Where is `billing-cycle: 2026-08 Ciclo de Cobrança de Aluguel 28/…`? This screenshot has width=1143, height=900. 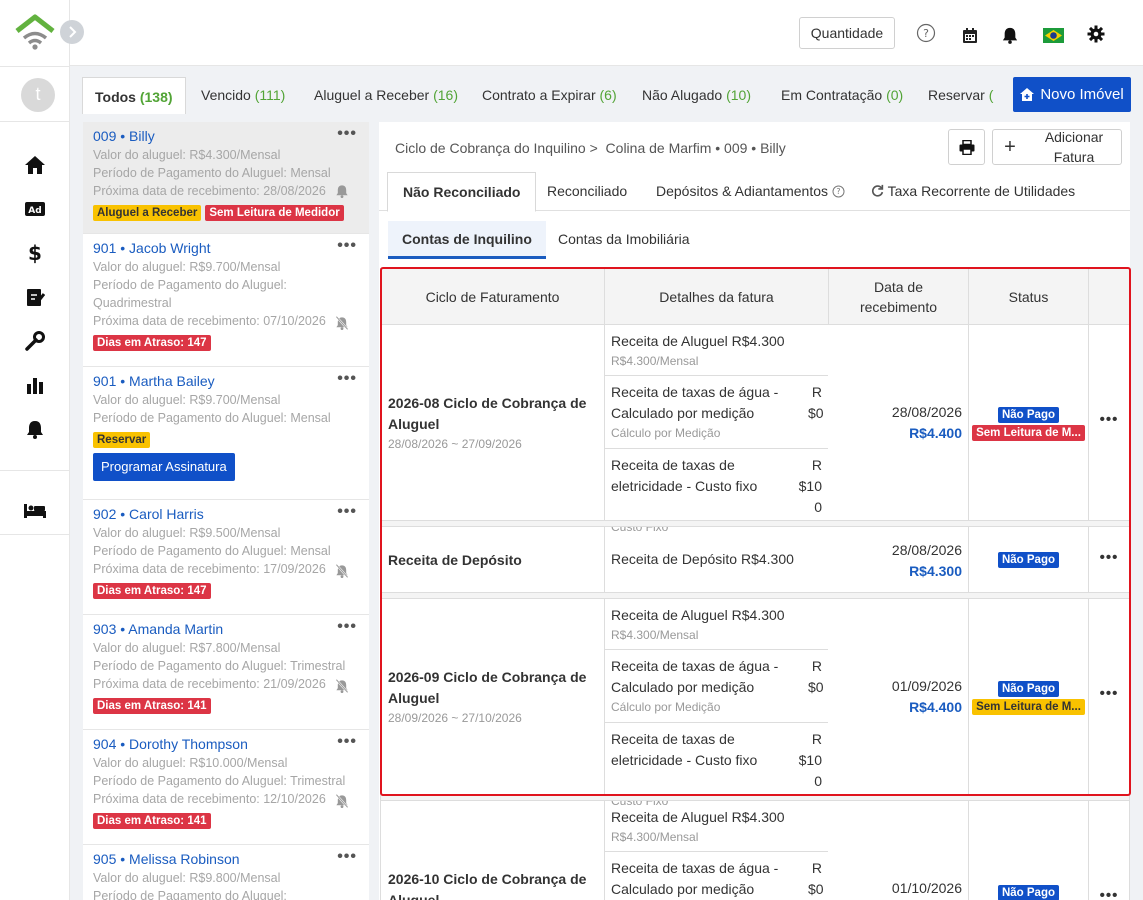
billing-cycle: 2026-08 Ciclo de Cobrança de Aluguel 28/… is located at coordinates (487, 423).